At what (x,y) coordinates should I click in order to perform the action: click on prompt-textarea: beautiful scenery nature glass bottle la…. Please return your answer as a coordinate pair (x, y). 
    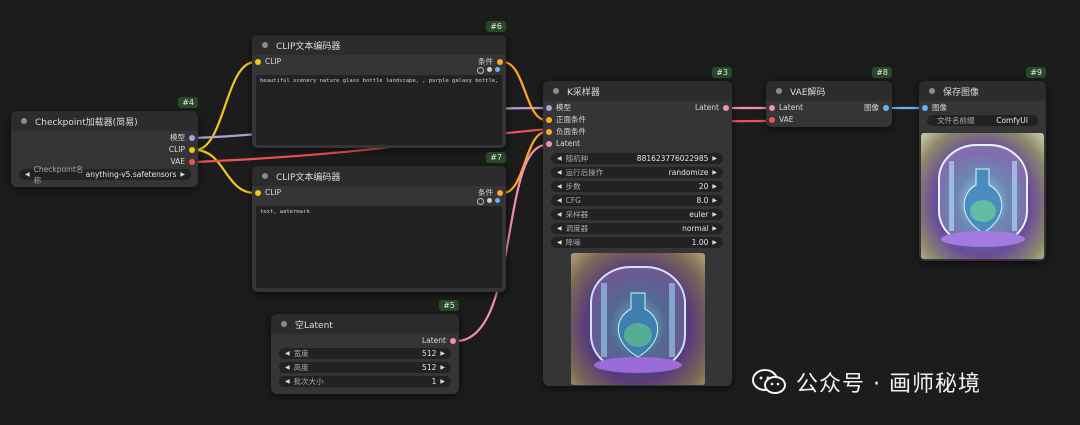
    Looking at the image, I should click on (379, 110).